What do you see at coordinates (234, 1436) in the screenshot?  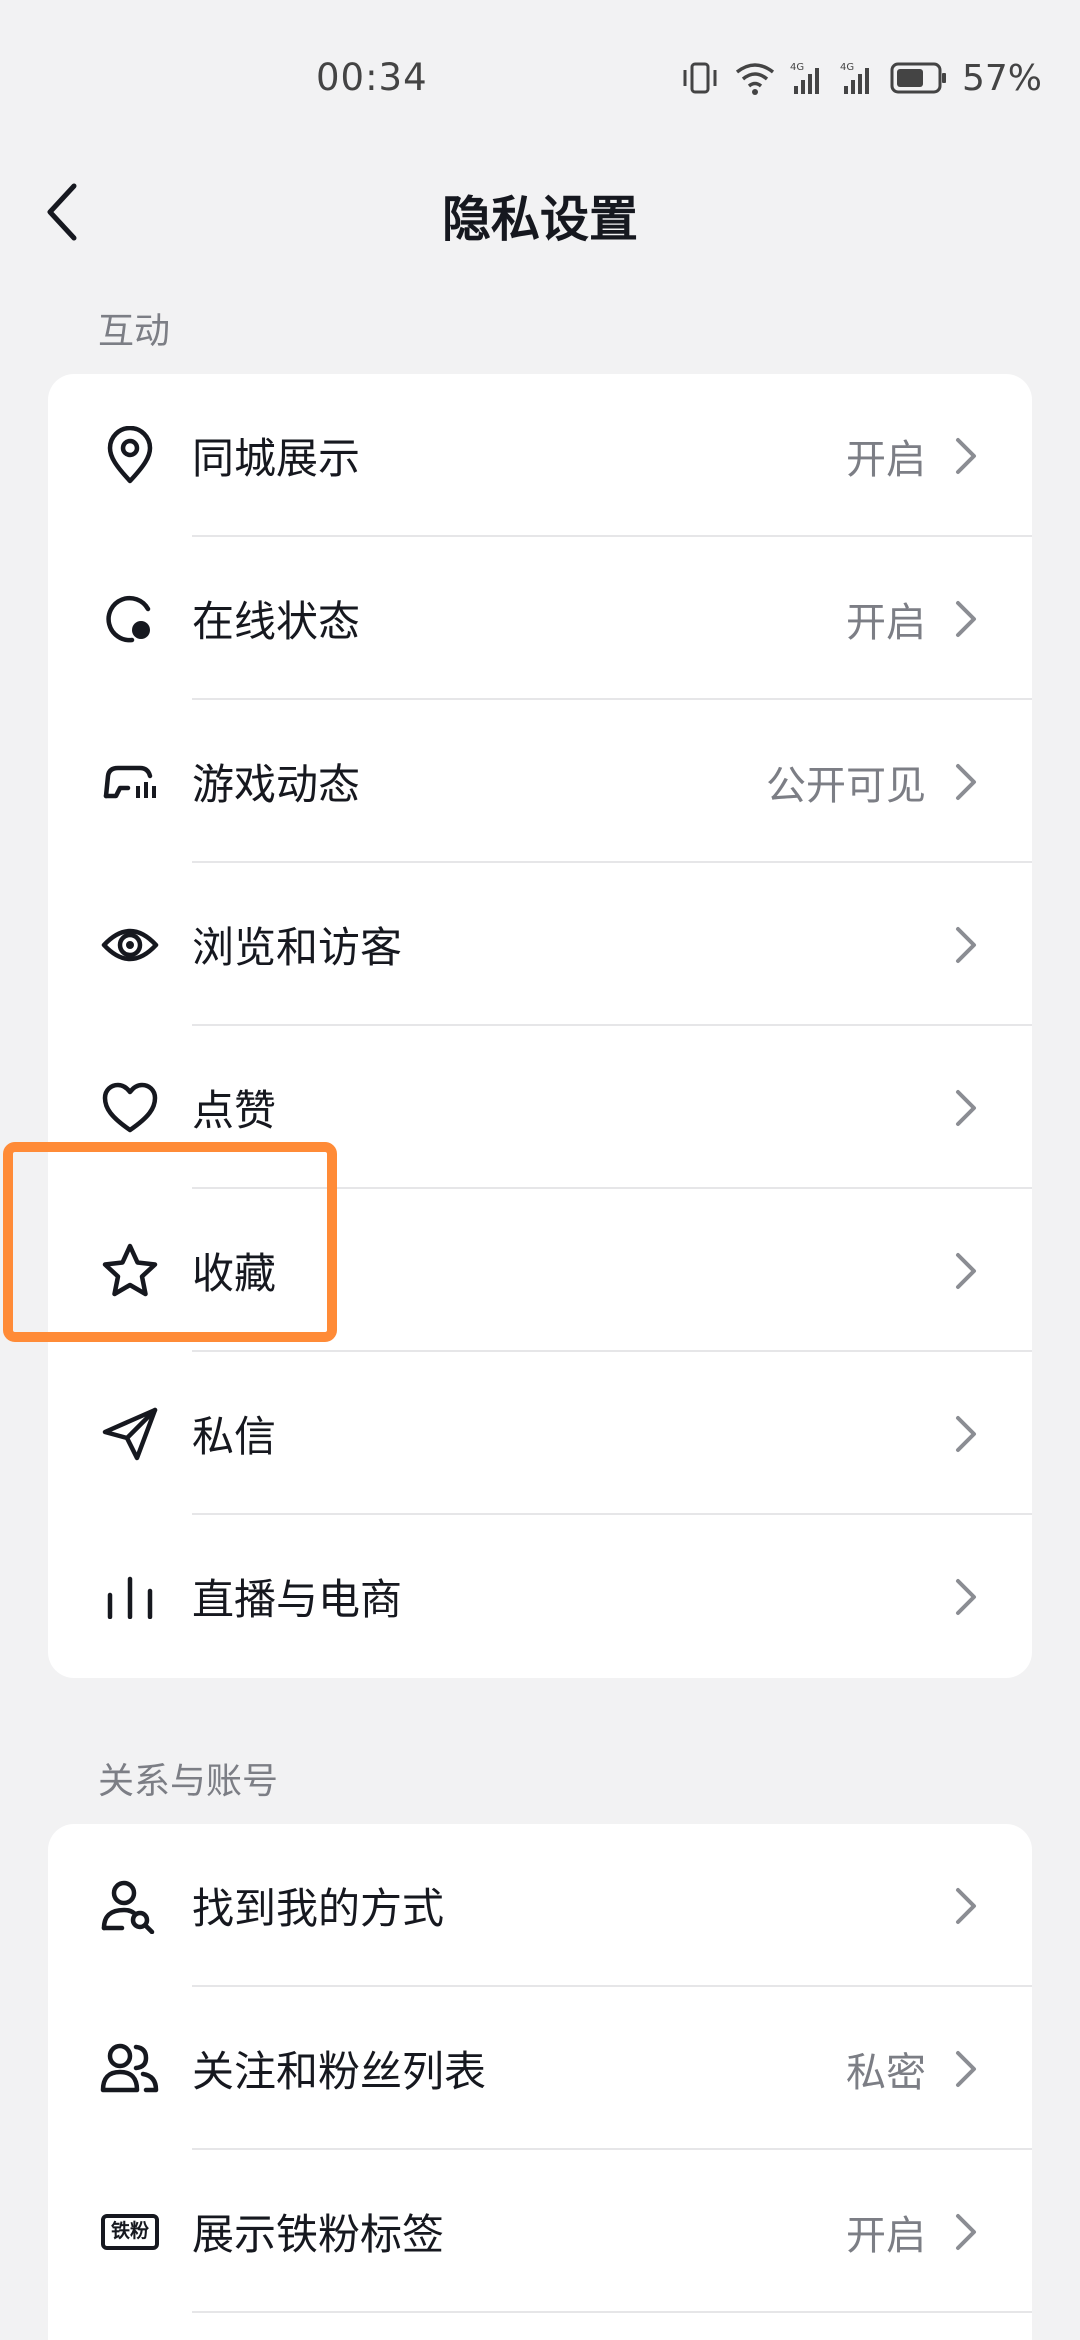 I see `row-label: 私信` at bounding box center [234, 1436].